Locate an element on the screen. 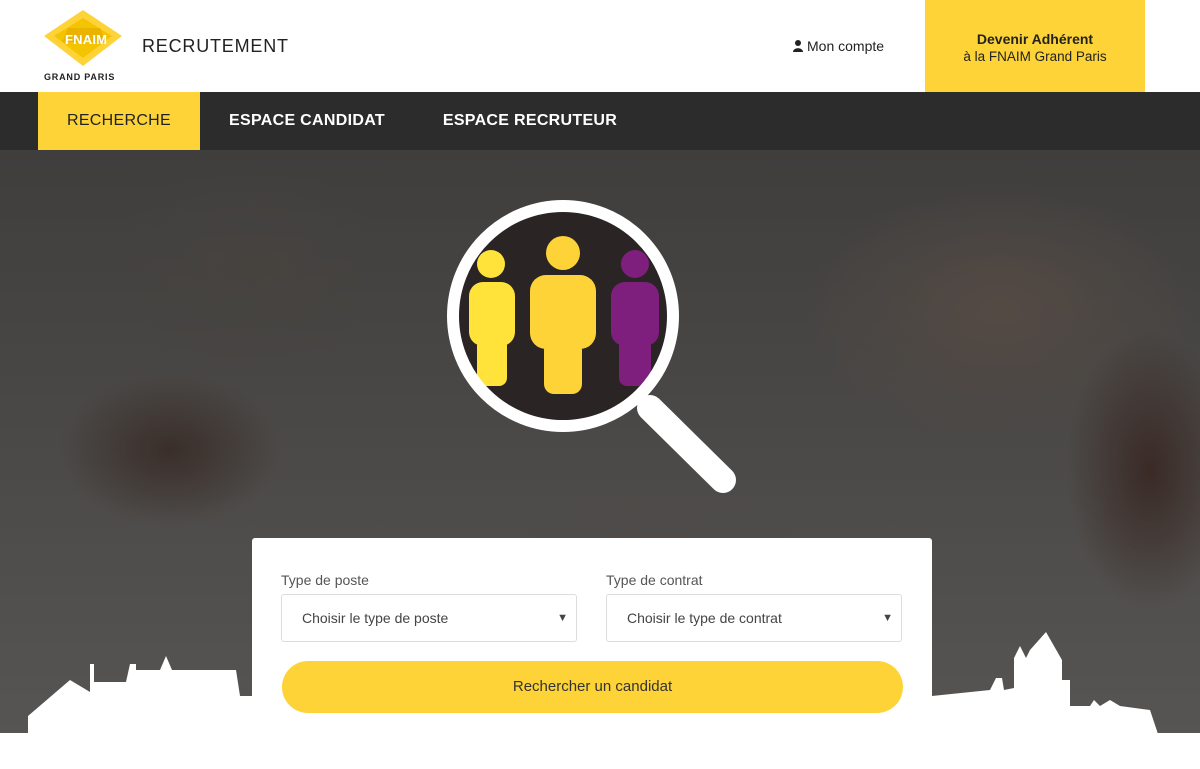  logo-subtitle: GRAND PARIS is located at coordinates (80, 77).